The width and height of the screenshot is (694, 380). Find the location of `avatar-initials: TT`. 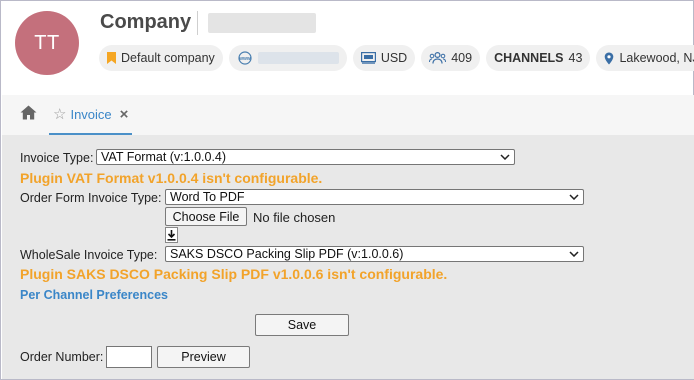

avatar-initials: TT is located at coordinates (47, 42).